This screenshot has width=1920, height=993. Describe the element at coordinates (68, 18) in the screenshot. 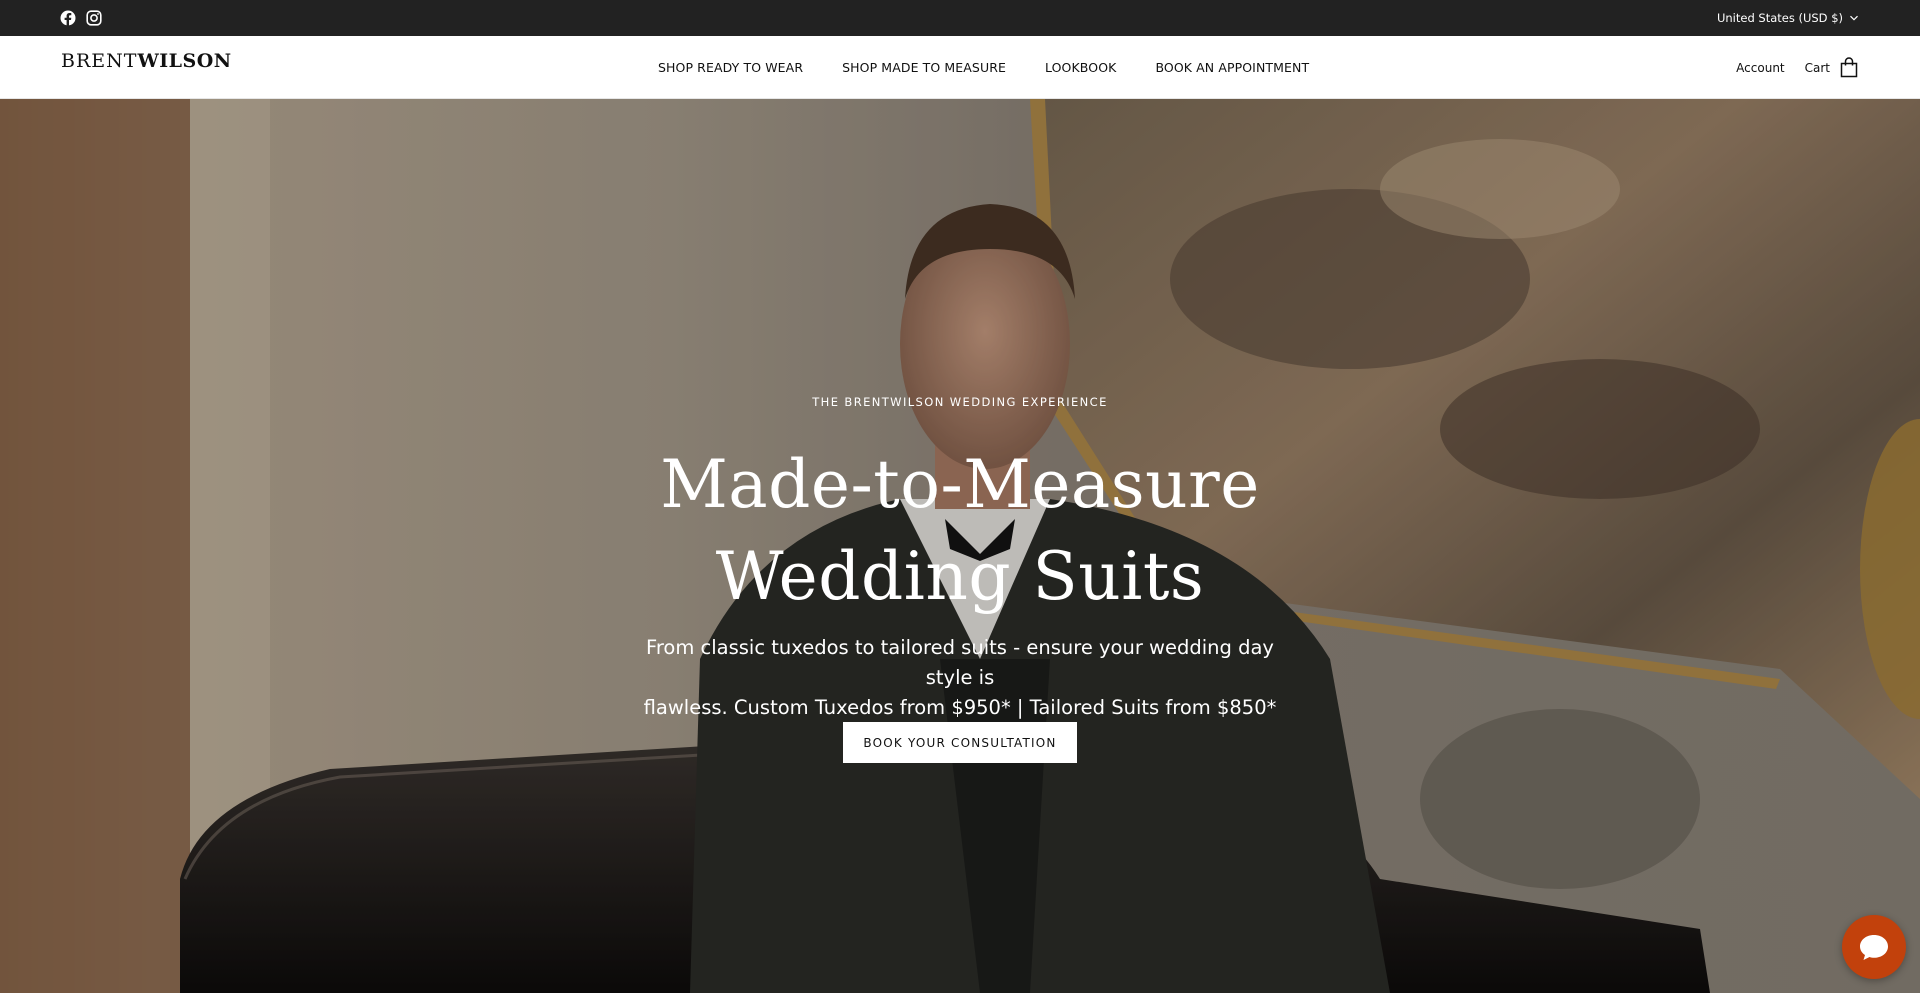

I see `facebook-icon` at that location.